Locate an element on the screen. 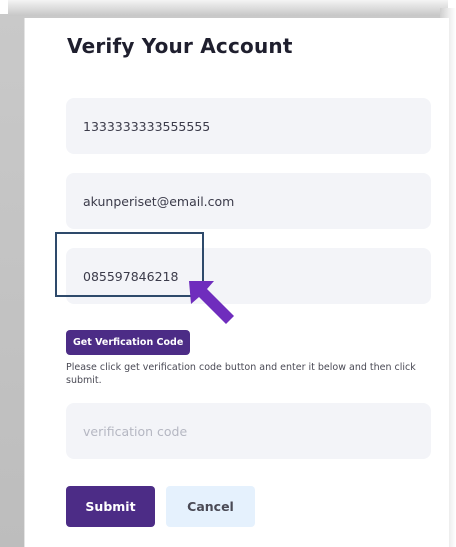 The image size is (456, 547). arrow-up-left-icon is located at coordinates (211, 302).